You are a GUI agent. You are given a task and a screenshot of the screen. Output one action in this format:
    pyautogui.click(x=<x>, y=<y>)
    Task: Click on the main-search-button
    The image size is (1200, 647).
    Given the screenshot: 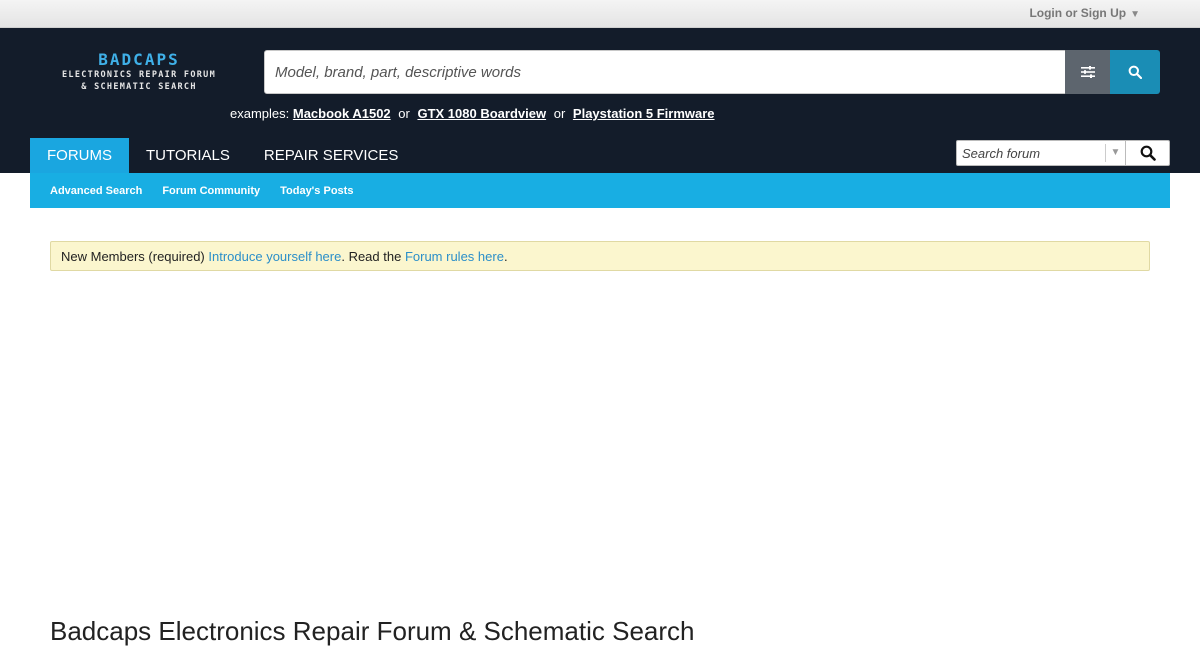 What is the action you would take?
    pyautogui.click(x=1135, y=72)
    